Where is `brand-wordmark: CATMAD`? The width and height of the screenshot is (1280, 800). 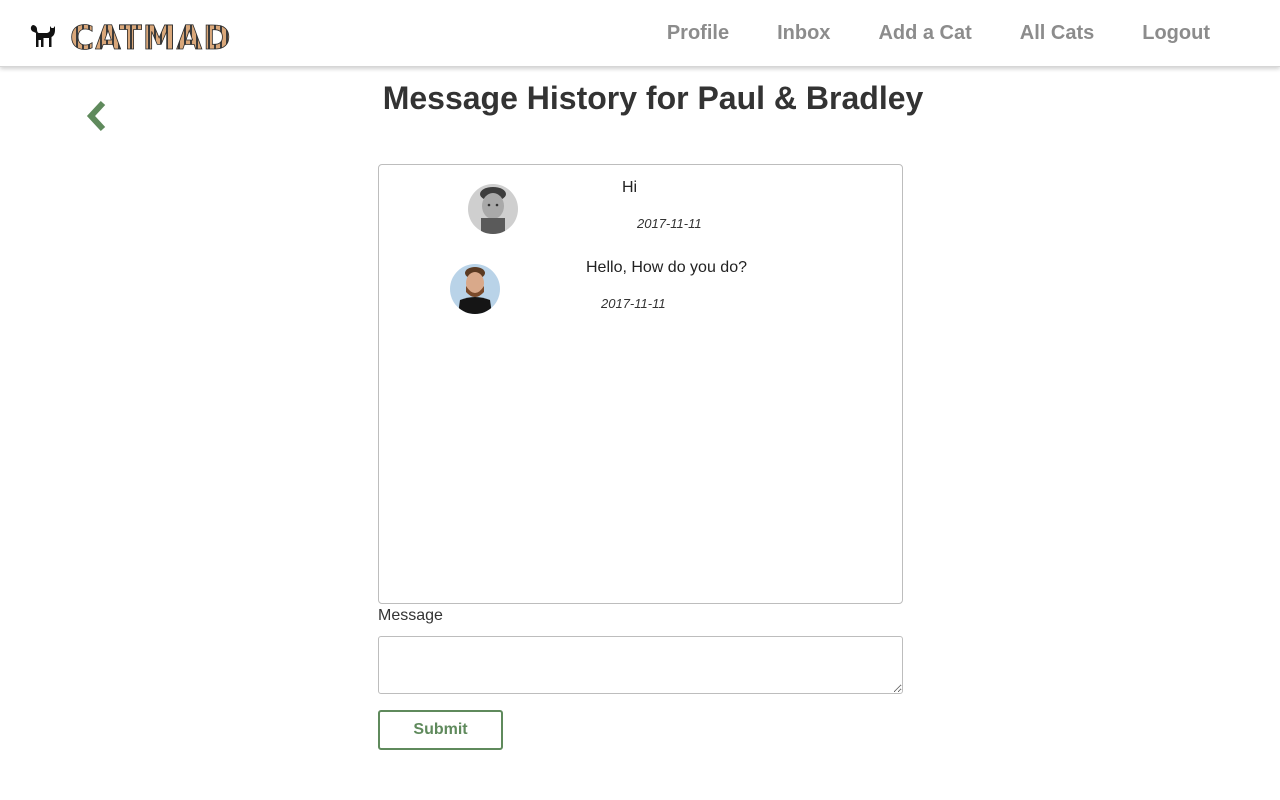 brand-wordmark: CATMAD is located at coordinates (150, 36).